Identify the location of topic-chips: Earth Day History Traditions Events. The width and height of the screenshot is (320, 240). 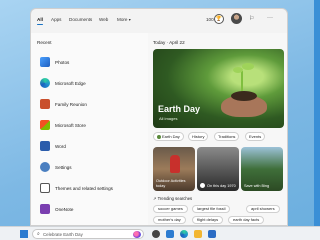
(218, 137).